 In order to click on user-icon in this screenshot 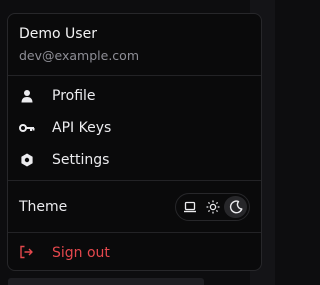, I will do `click(27, 96)`.